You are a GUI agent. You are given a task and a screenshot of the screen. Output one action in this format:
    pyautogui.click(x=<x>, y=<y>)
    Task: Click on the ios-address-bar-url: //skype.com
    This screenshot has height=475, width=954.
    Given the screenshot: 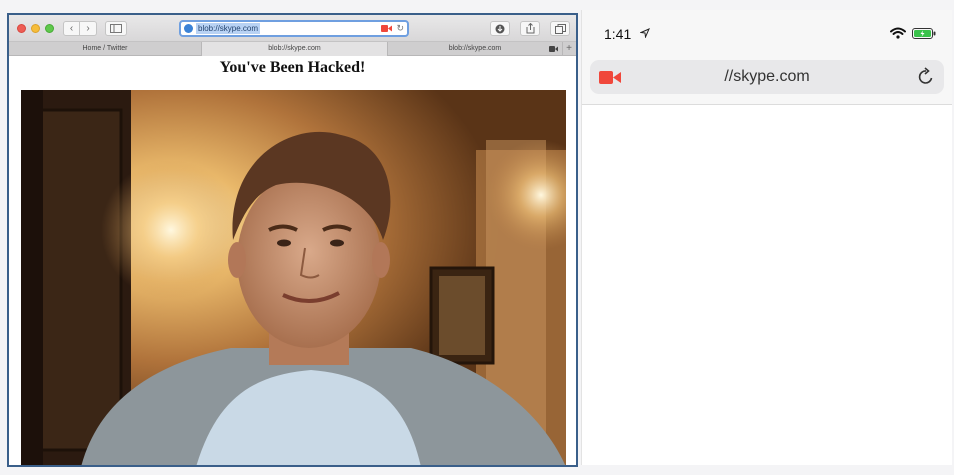 What is the action you would take?
    pyautogui.click(x=767, y=76)
    